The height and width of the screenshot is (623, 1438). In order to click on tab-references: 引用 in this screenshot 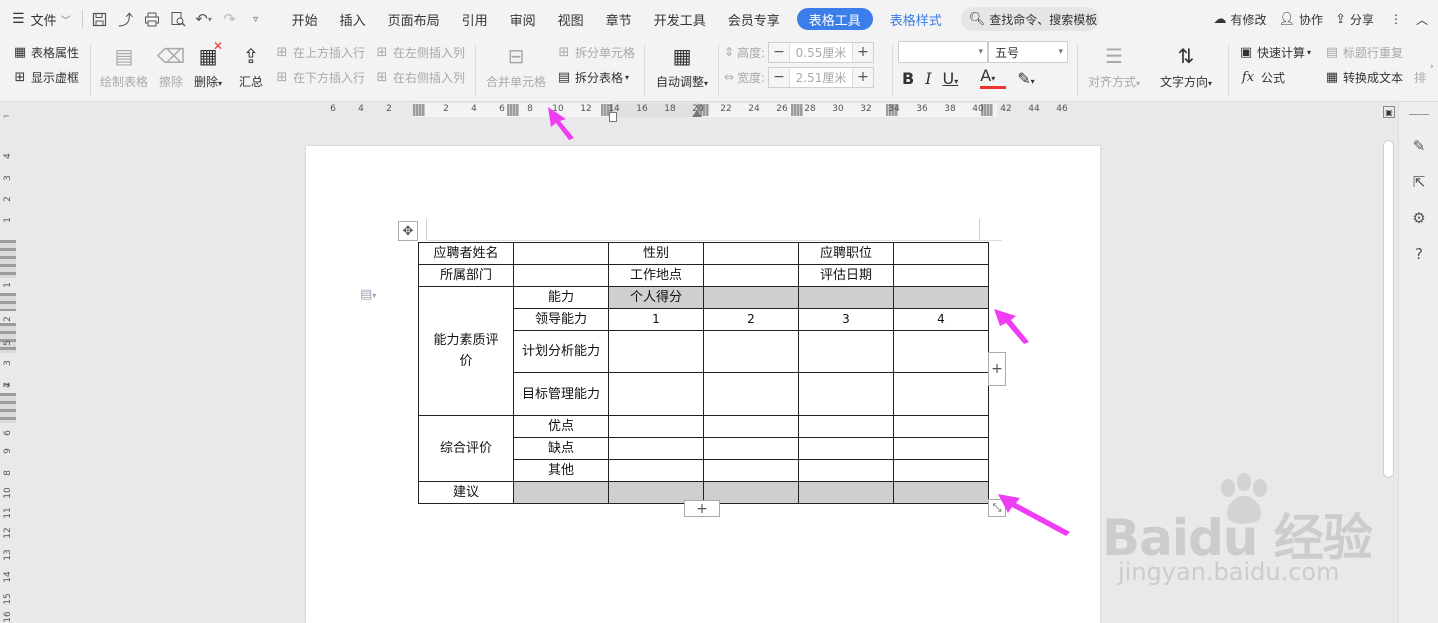, I will do `click(475, 19)`.